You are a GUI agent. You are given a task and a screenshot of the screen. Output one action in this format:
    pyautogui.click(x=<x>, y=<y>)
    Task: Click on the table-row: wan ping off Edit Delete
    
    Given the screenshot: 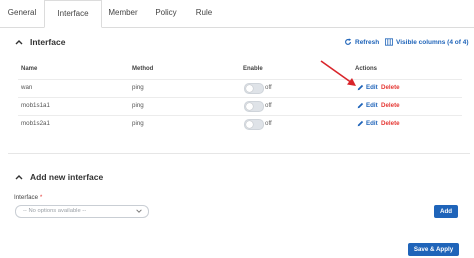 What is the action you would take?
    pyautogui.click(x=240, y=88)
    